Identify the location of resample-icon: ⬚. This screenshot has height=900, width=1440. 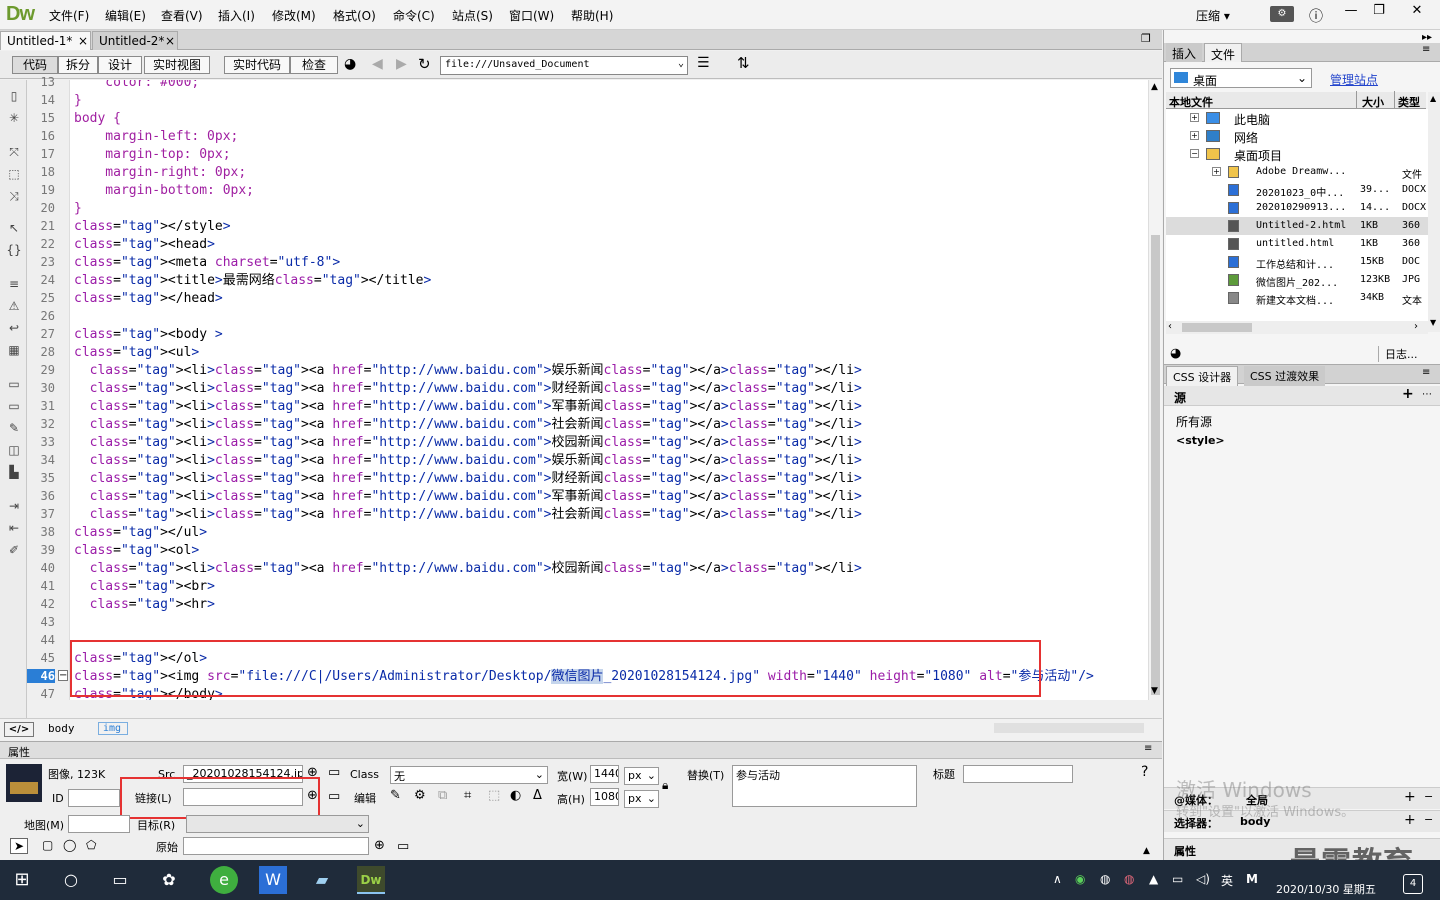
(494, 795).